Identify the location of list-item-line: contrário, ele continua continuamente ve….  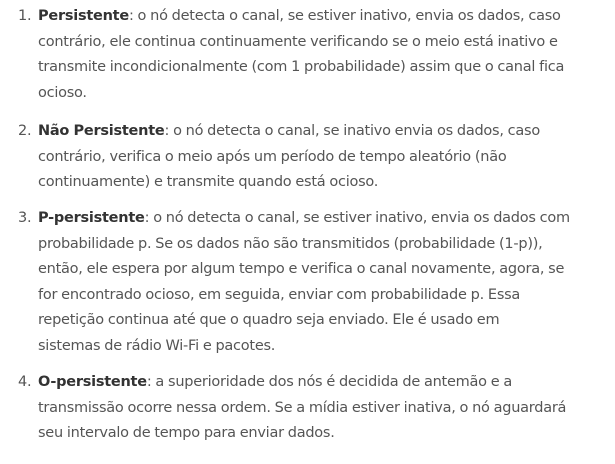
(298, 41).